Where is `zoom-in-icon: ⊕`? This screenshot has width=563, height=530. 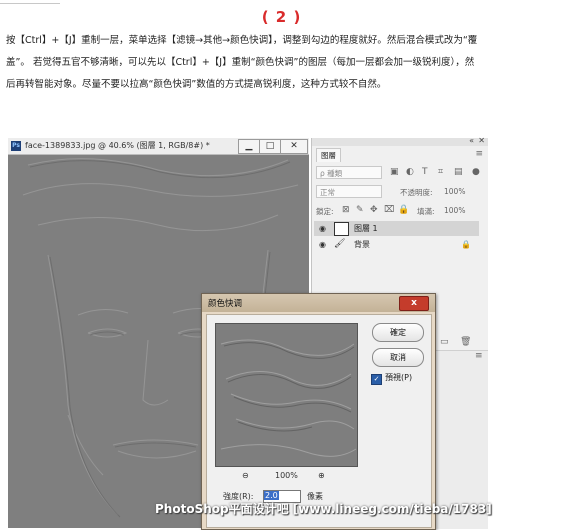
zoom-in-icon: ⊕ is located at coordinates (321, 475).